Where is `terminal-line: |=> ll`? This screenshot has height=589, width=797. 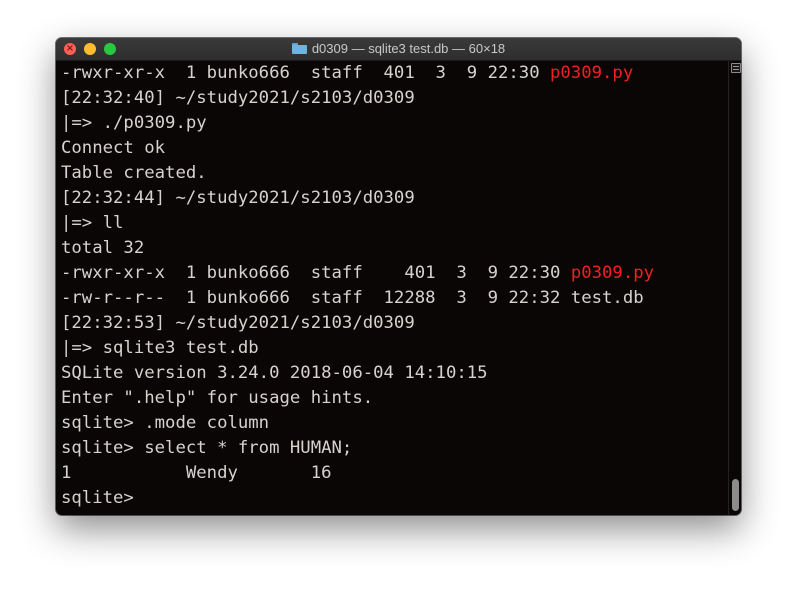
terminal-line: |=> ll is located at coordinates (92, 223).